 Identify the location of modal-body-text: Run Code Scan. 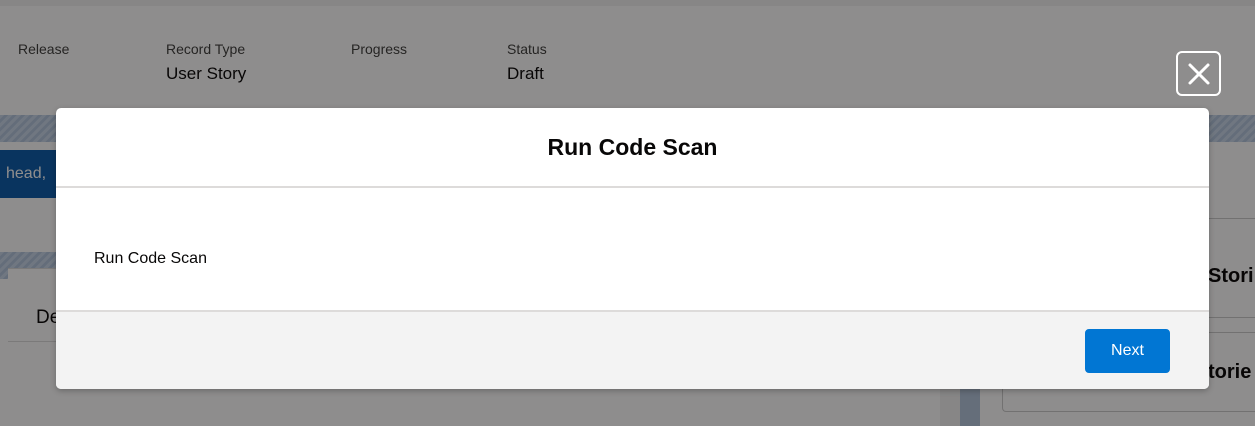
(150, 258).